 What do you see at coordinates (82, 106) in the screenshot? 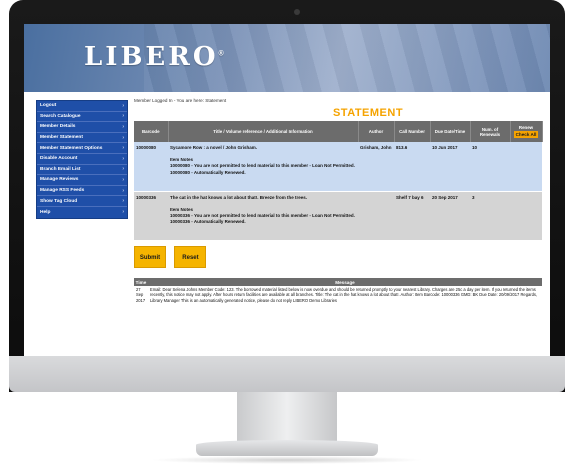
I see `sidebar-item-logout: Logout ›` at bounding box center [82, 106].